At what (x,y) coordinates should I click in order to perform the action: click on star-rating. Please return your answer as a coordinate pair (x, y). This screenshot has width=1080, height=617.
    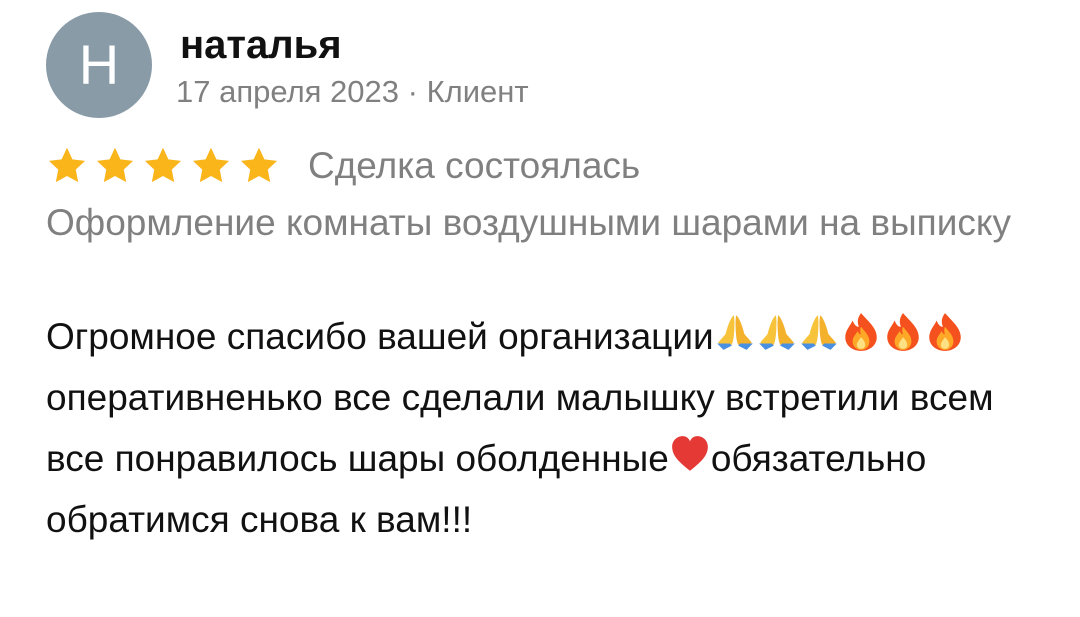
    Looking at the image, I should click on (163, 166).